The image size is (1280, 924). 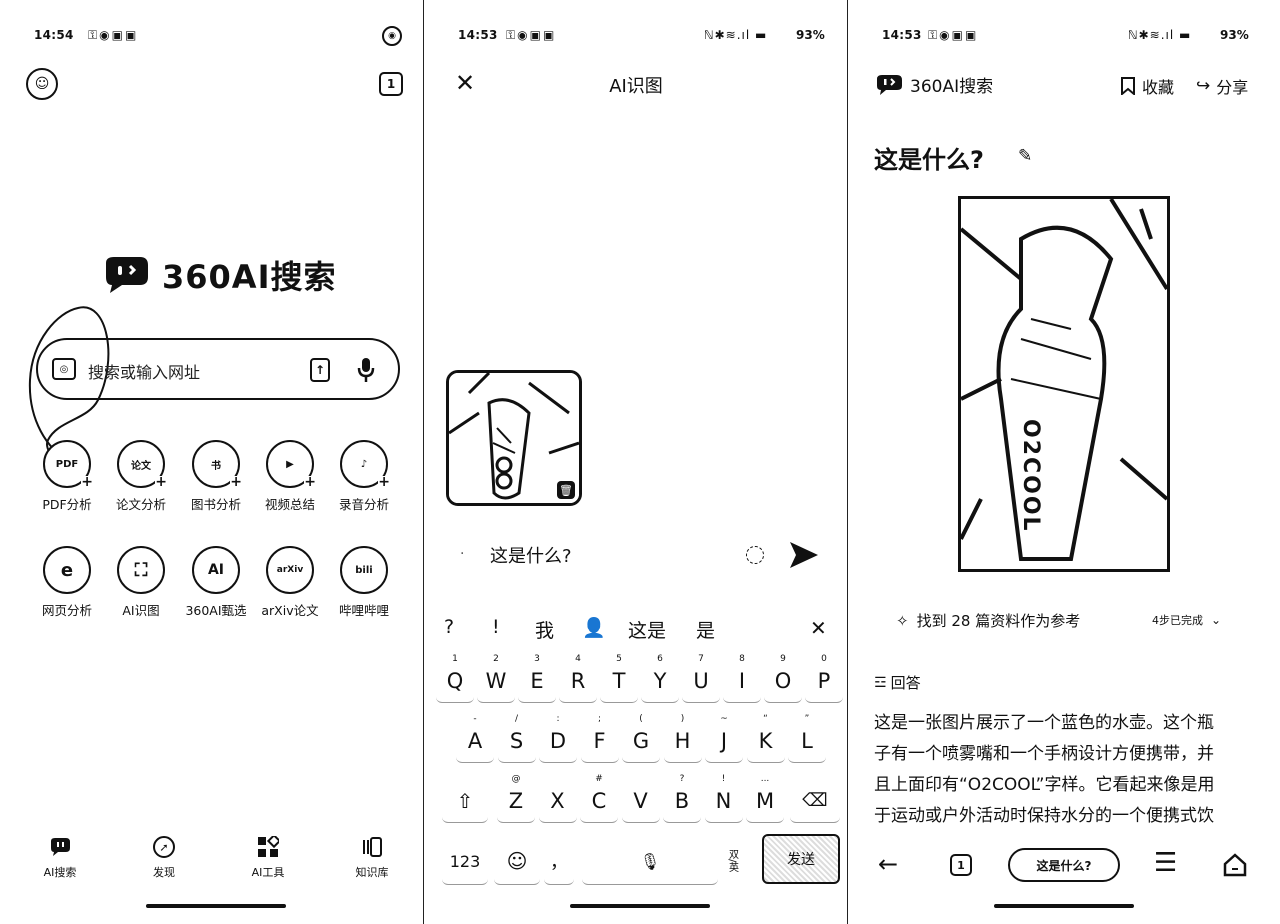 I want to click on key-o: 9O, so click(x=783, y=678).